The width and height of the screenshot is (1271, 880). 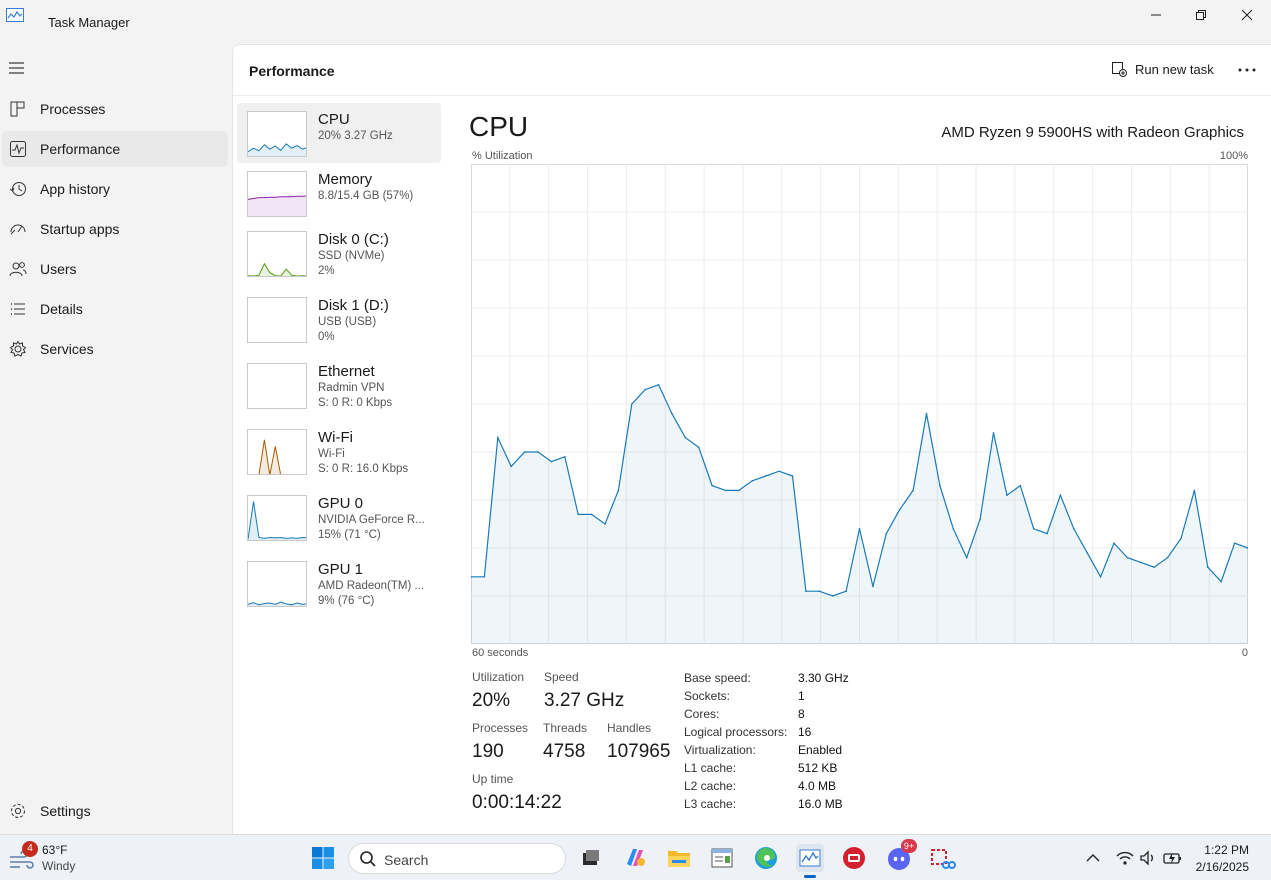 I want to click on sidebar-item-app-history: App history, so click(x=115, y=189).